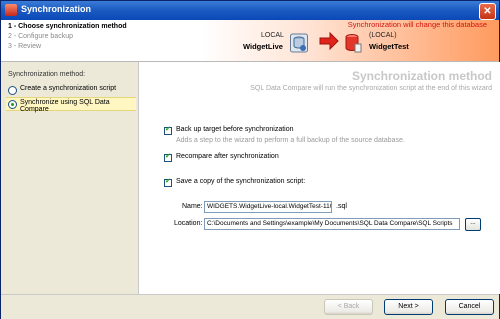  I want to click on step-2: 2 - Configure backup, so click(40, 36).